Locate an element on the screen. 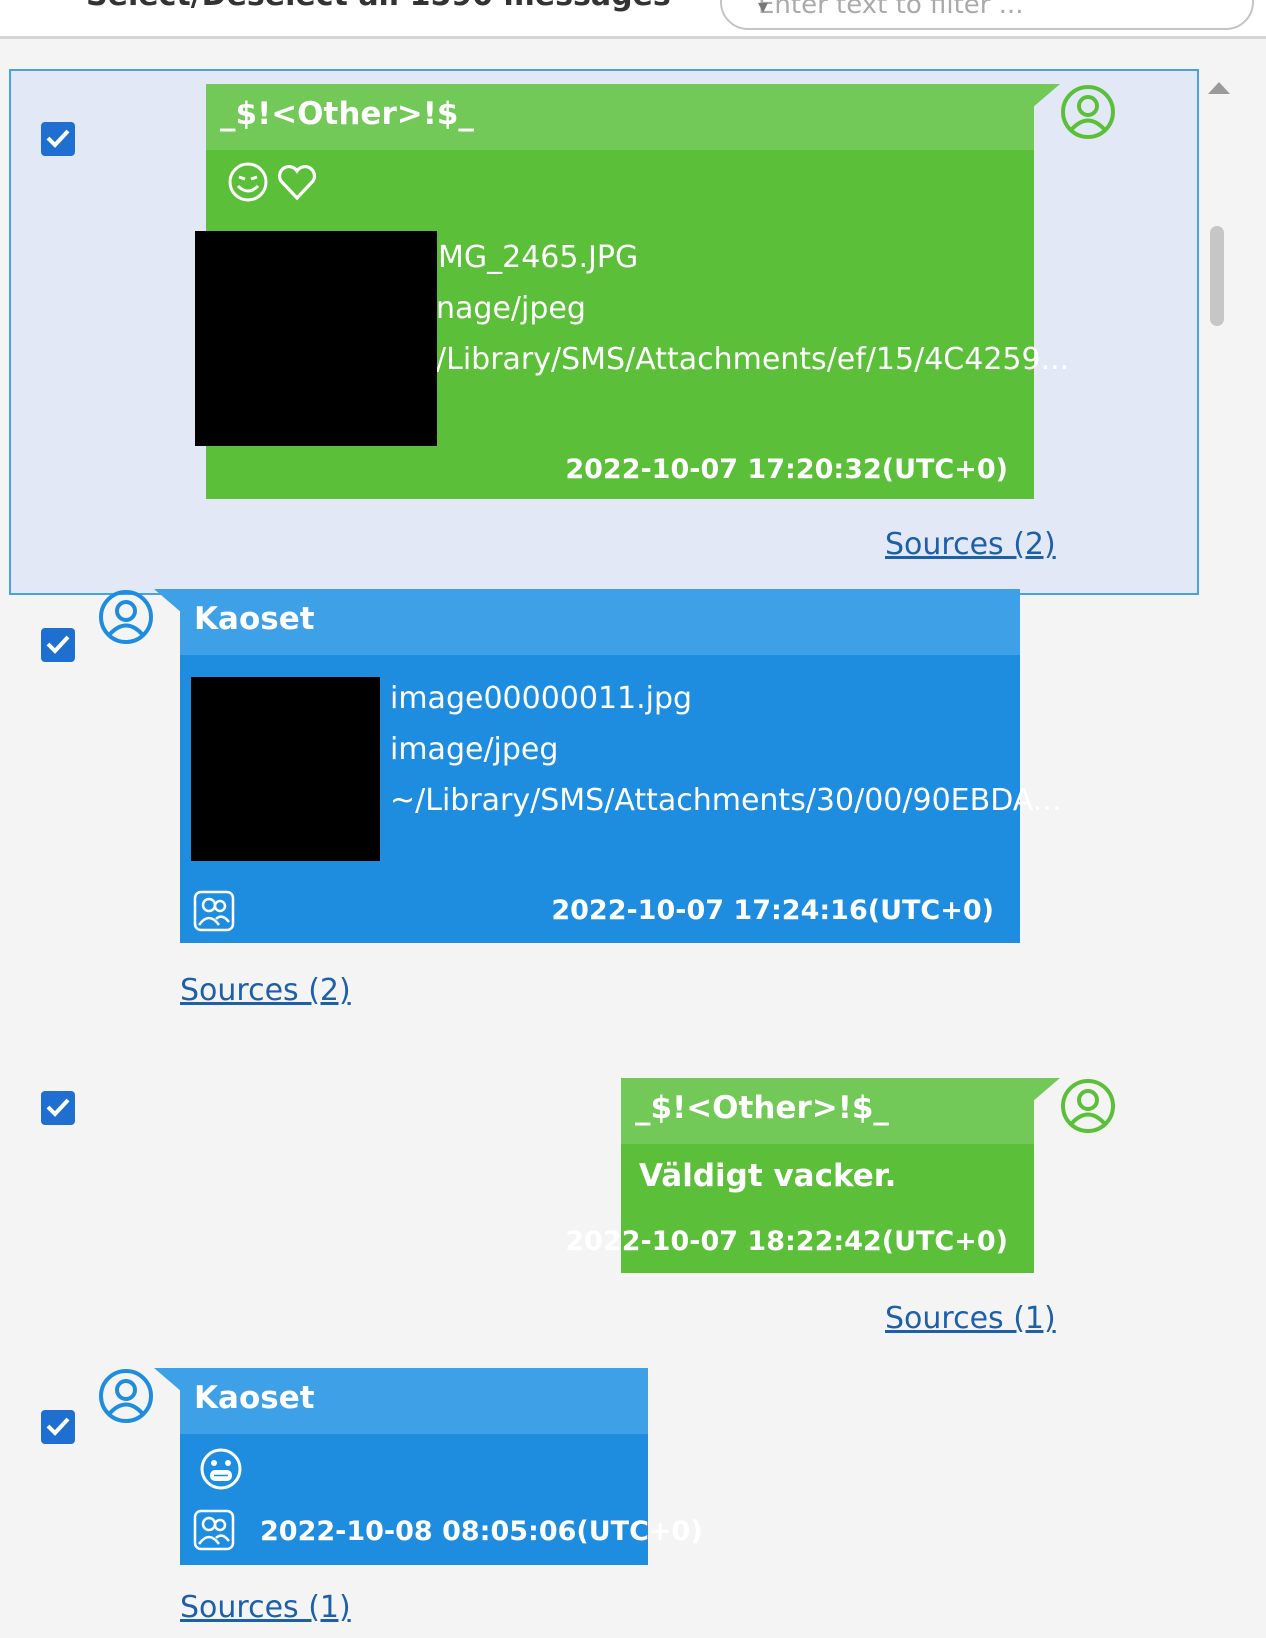 The height and width of the screenshot is (1638, 1266). scroll-up-arrow is located at coordinates (1219, 88).